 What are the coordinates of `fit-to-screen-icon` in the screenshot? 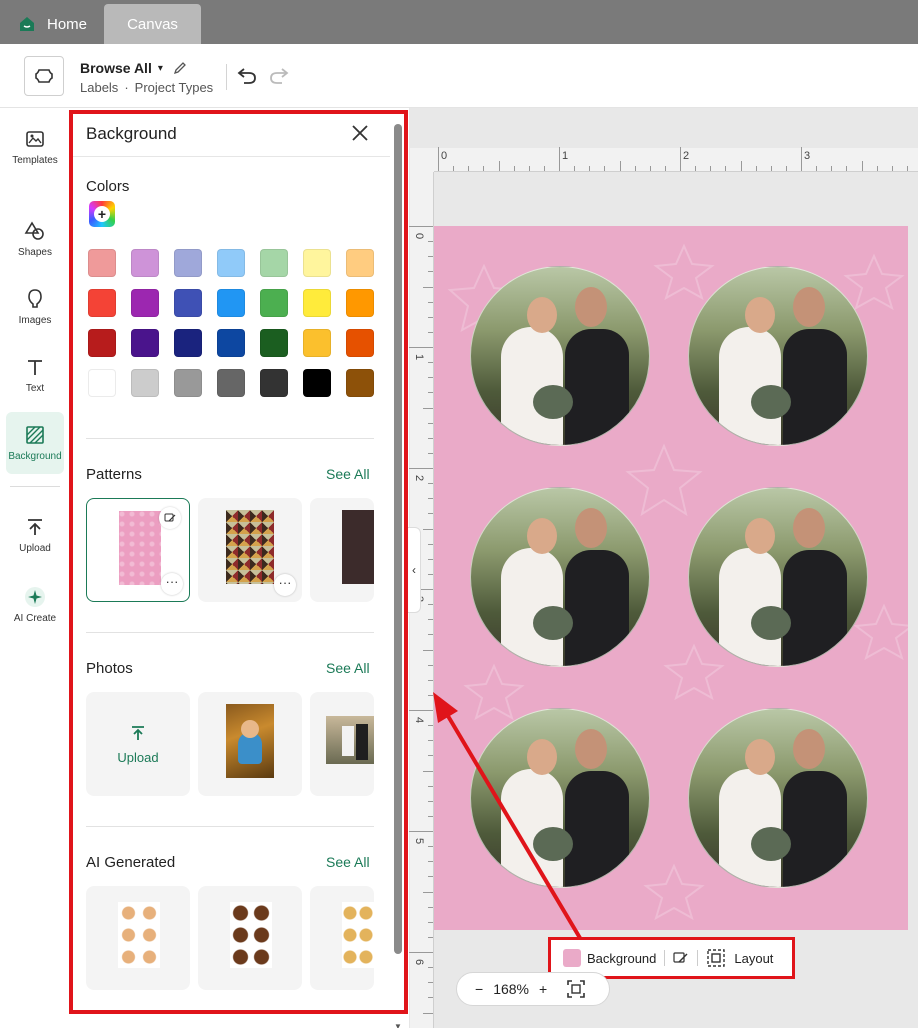 It's located at (576, 989).